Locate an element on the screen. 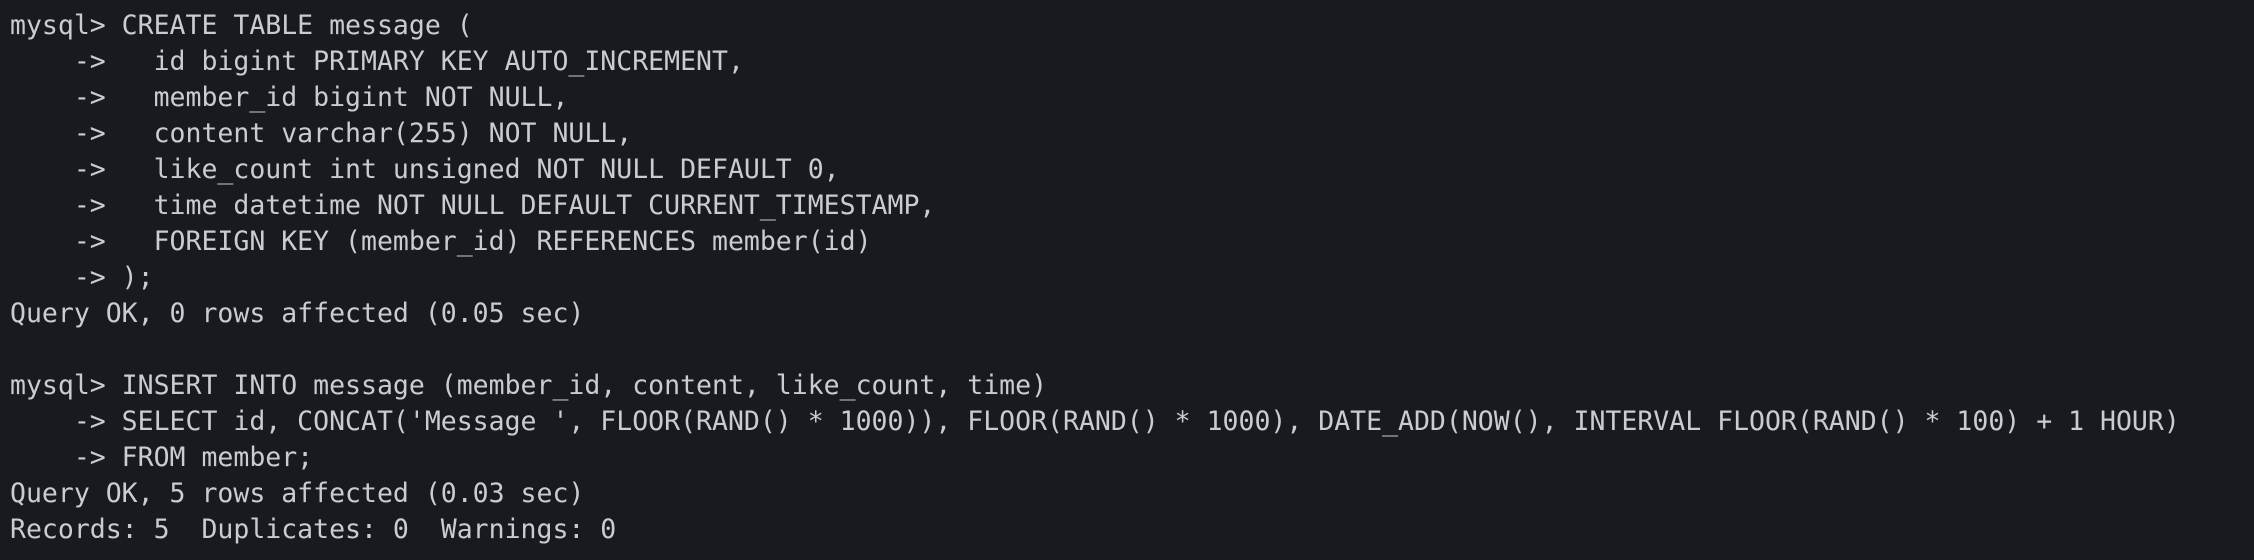  continuation-line: -> id bigint PRIMARY KEY AUTO_INCREMENT, is located at coordinates (377, 61).